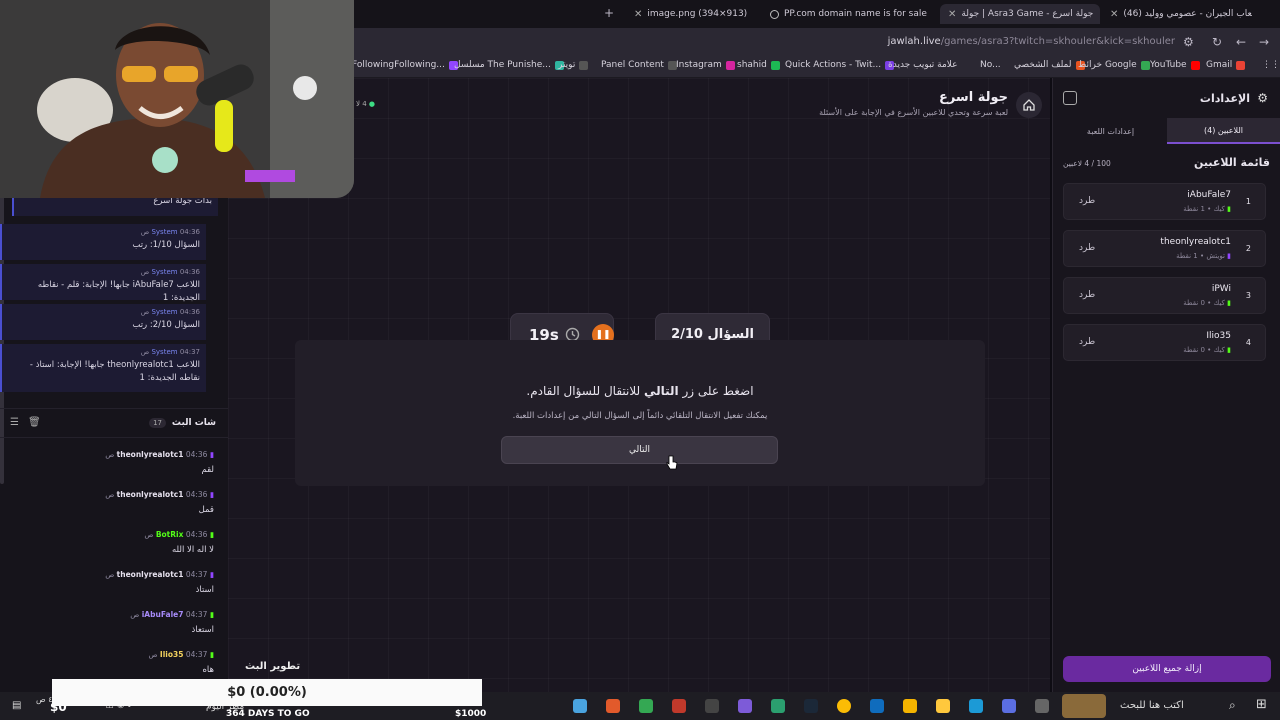 The width and height of the screenshot is (1280, 720). Describe the element at coordinates (639, 65) in the screenshot. I see `bookmark-item: Panel Content` at that location.